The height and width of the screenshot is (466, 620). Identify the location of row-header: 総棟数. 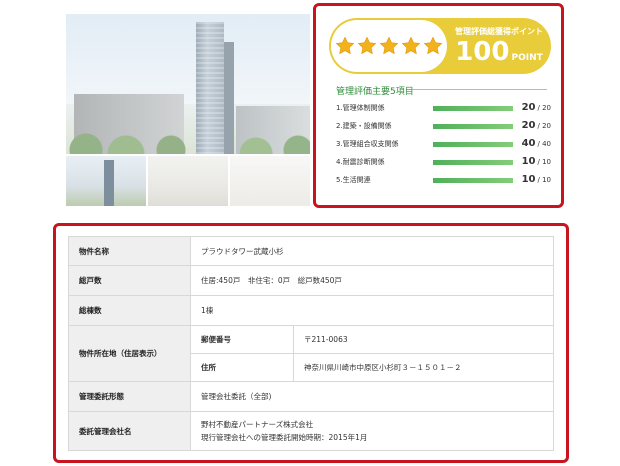
(129, 310).